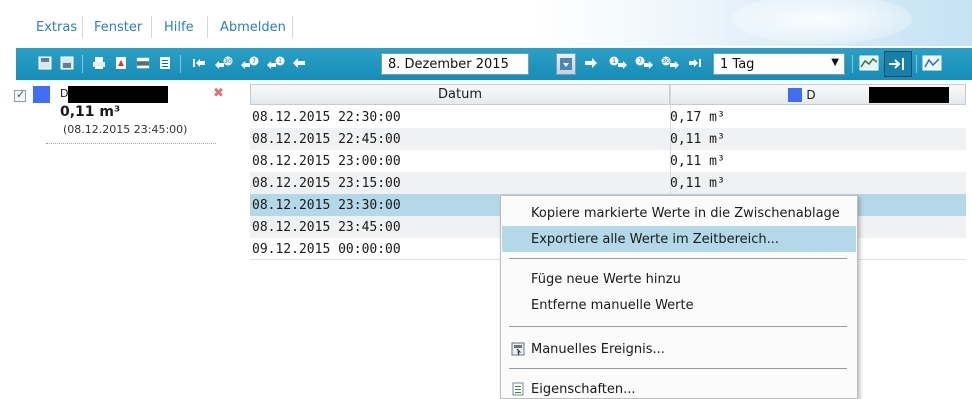 This screenshot has height=399, width=972. Describe the element at coordinates (326, 139) in the screenshot. I see `cell-datum: 08.12.2015 22:45:00` at that location.